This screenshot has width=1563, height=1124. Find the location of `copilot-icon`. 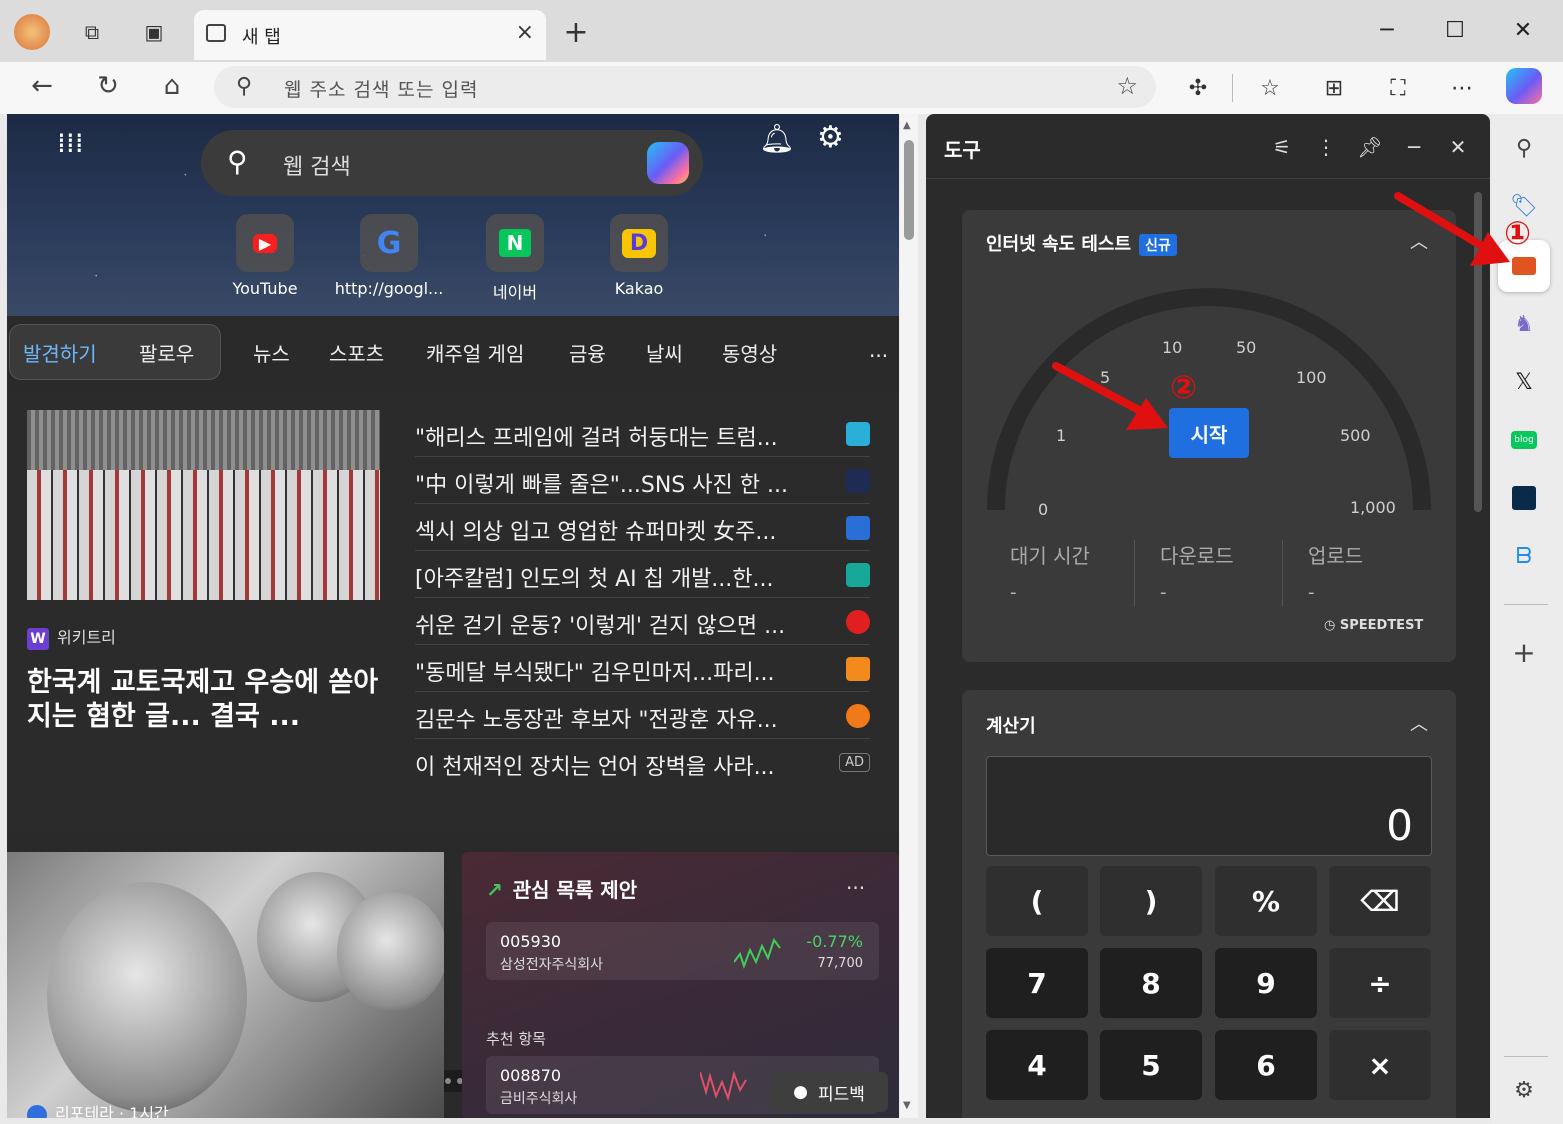

copilot-icon is located at coordinates (668, 163).